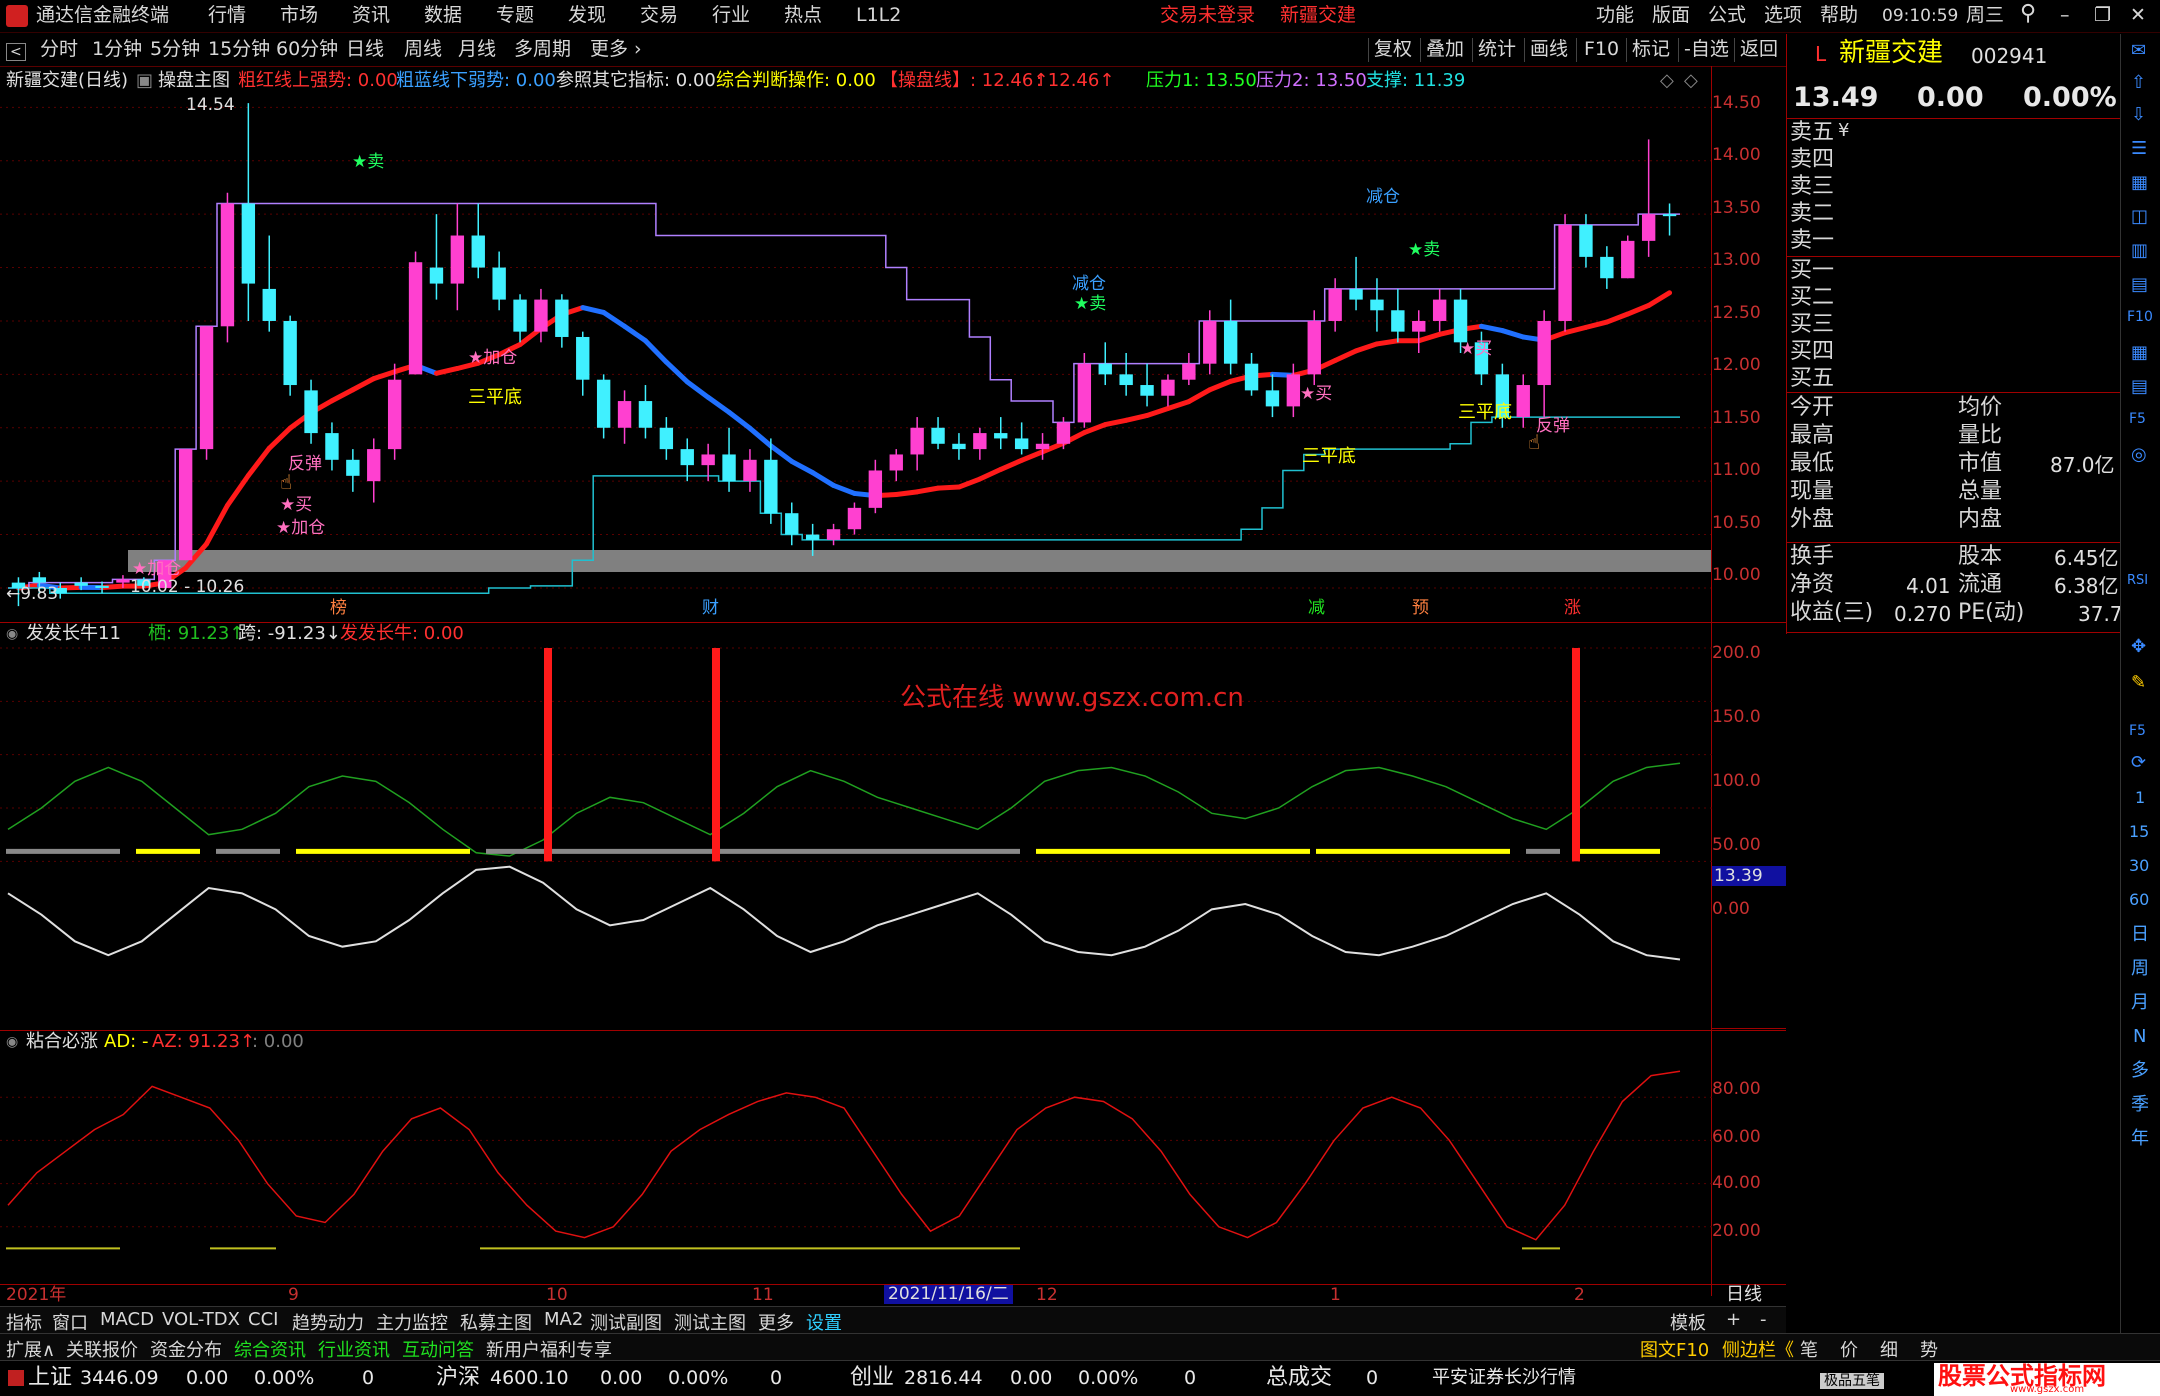 This screenshot has width=2160, height=1396. I want to click on menu-faxian: 发现, so click(587, 15).